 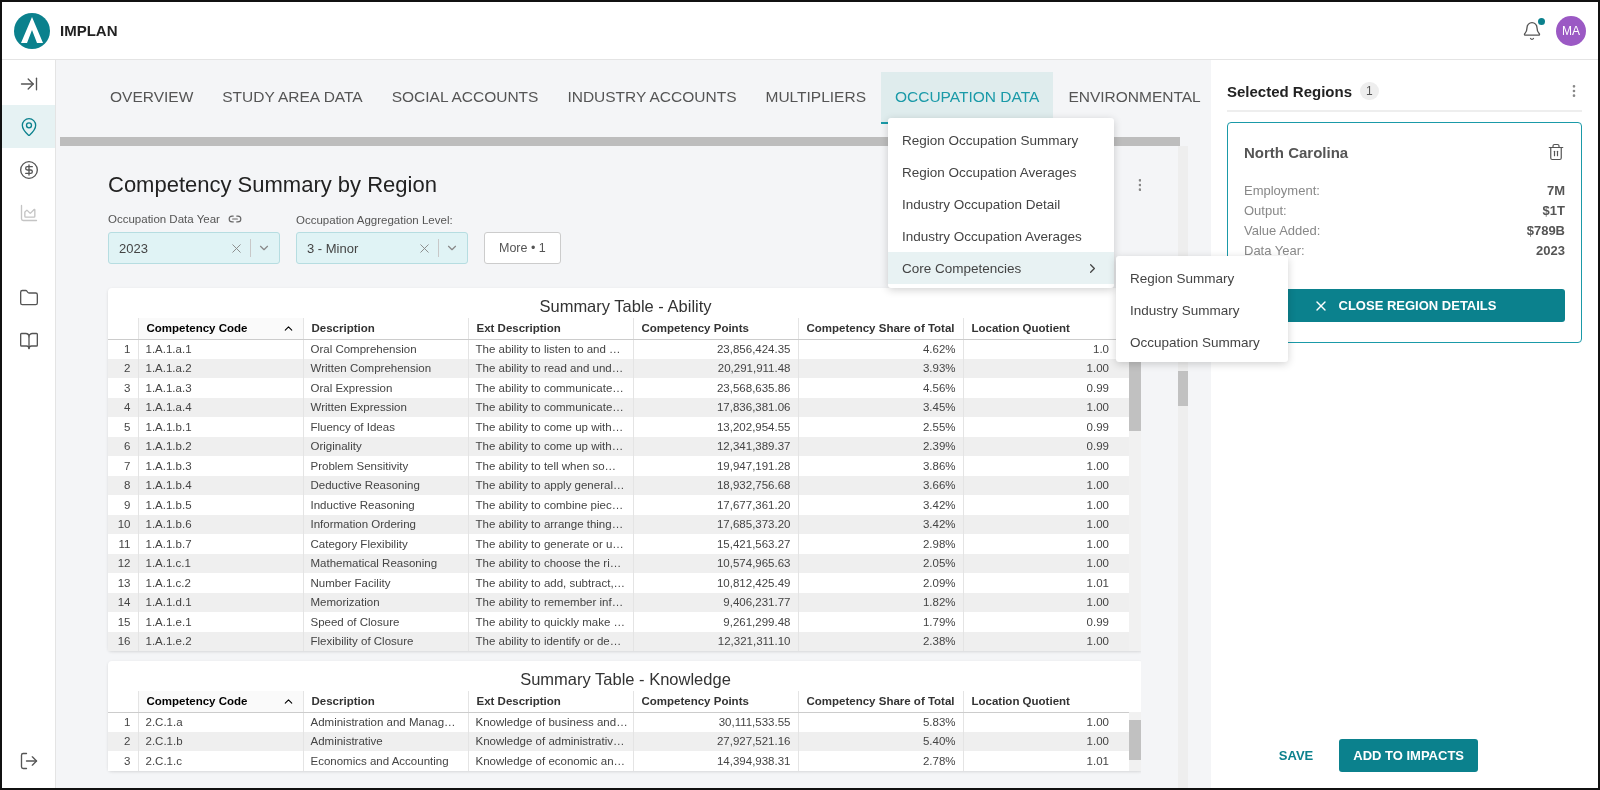 What do you see at coordinates (220, 602) in the screenshot?
I see `table-cell: 1.A.1.d.1` at bounding box center [220, 602].